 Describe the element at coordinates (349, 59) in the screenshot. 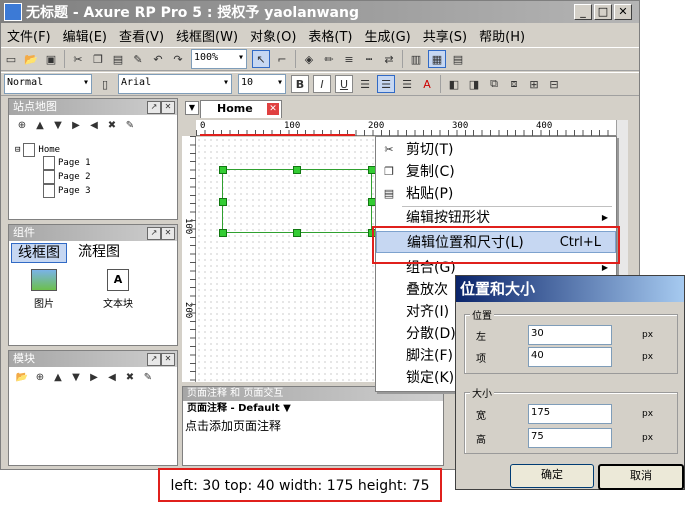

I see `line-weight-icon: ≡` at that location.